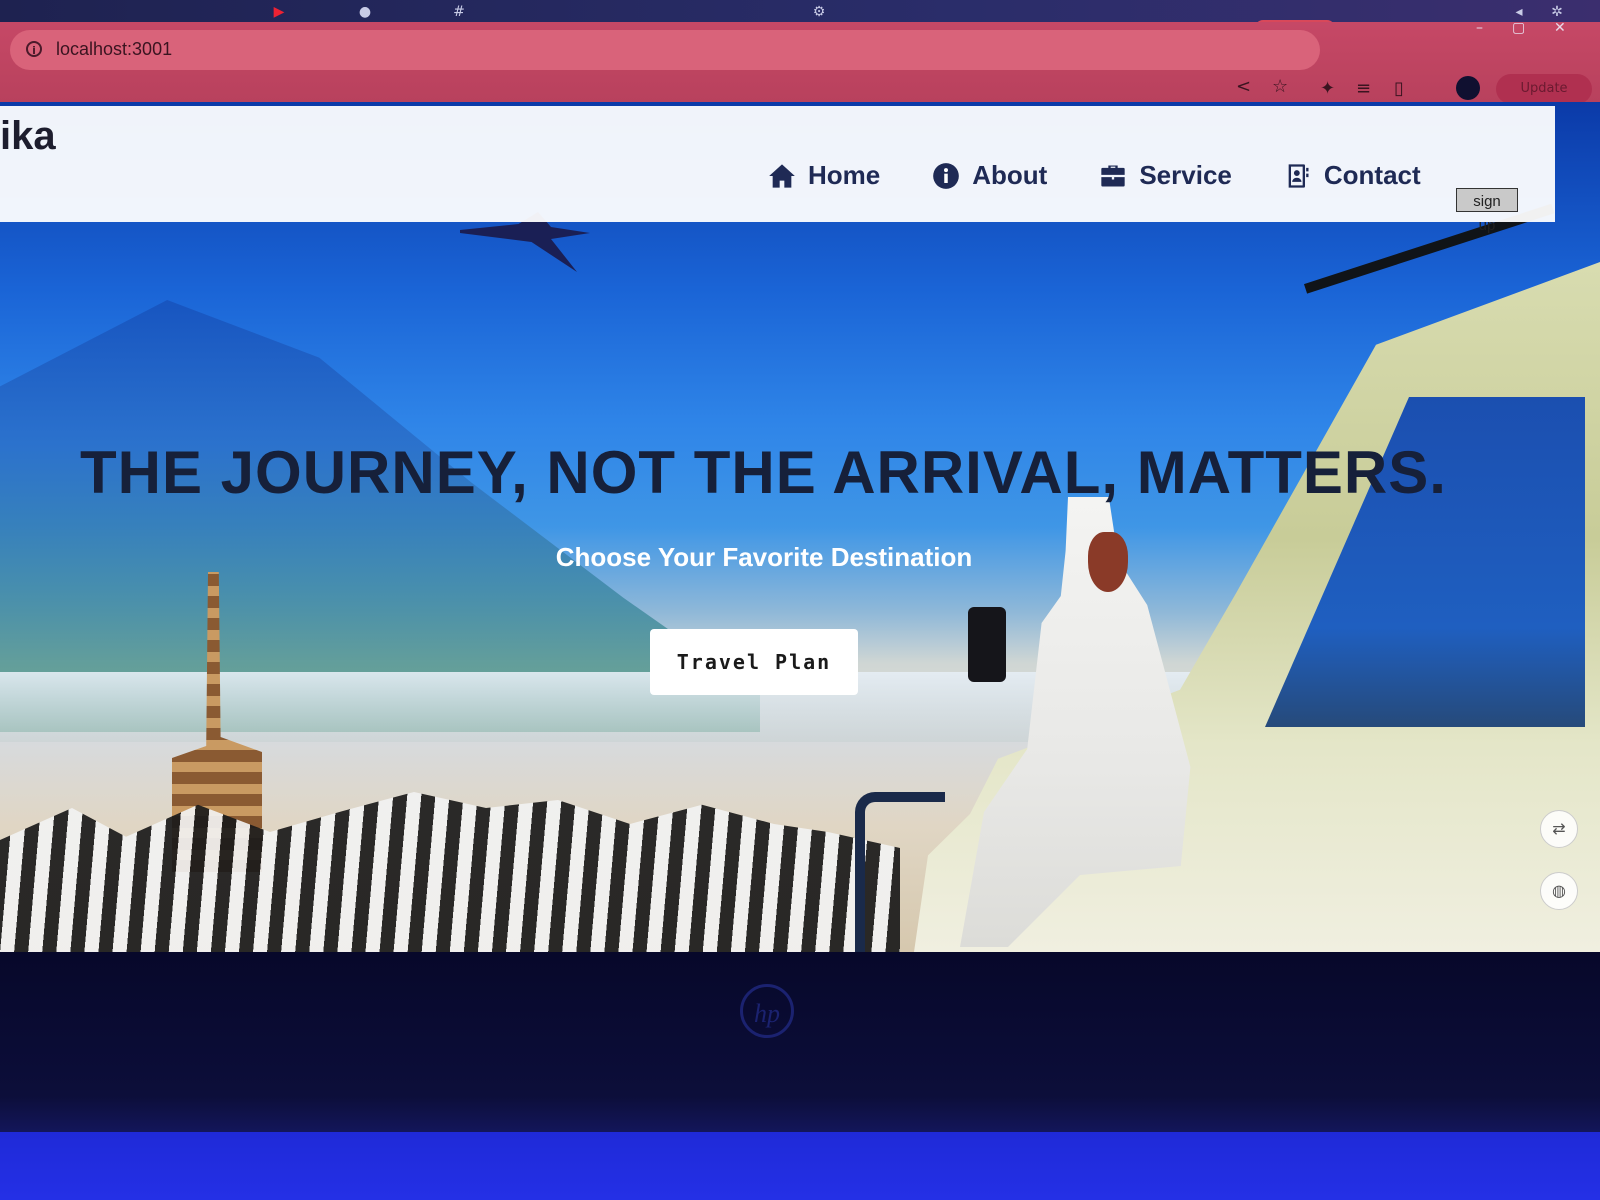 The width and height of the screenshot is (1600, 1200). What do you see at coordinates (1010, 175) in the screenshot?
I see `nav-about-label: About` at bounding box center [1010, 175].